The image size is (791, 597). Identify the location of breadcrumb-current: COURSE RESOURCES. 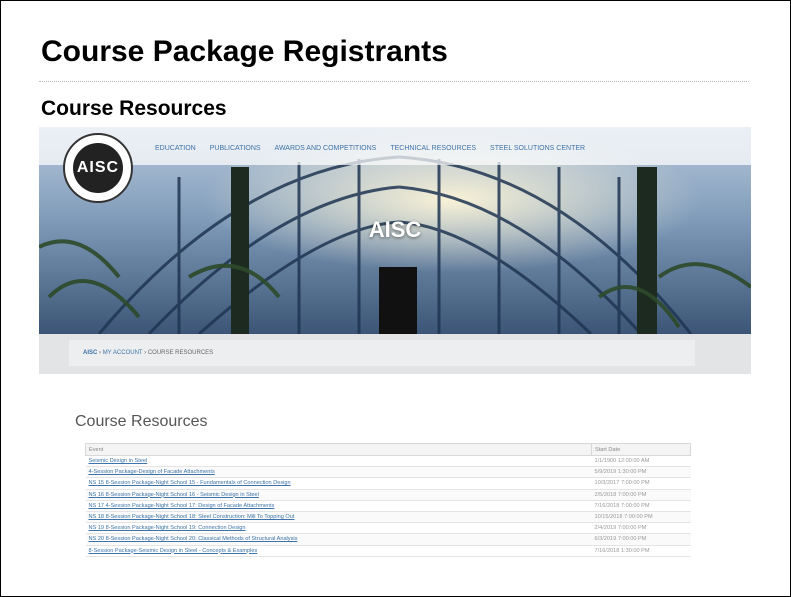
(180, 353).